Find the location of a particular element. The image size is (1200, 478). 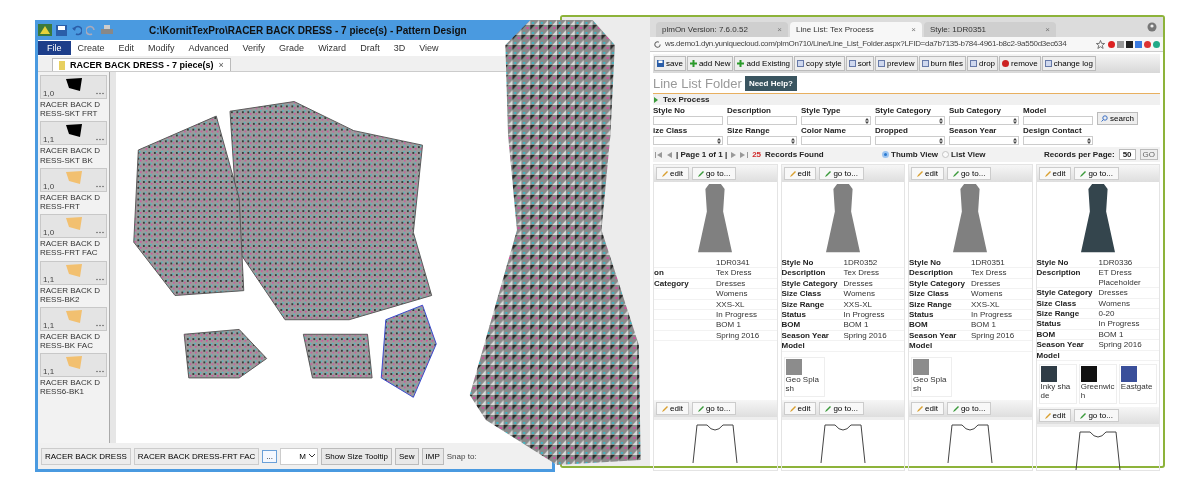

go-button: GO is located at coordinates (1148, 154).